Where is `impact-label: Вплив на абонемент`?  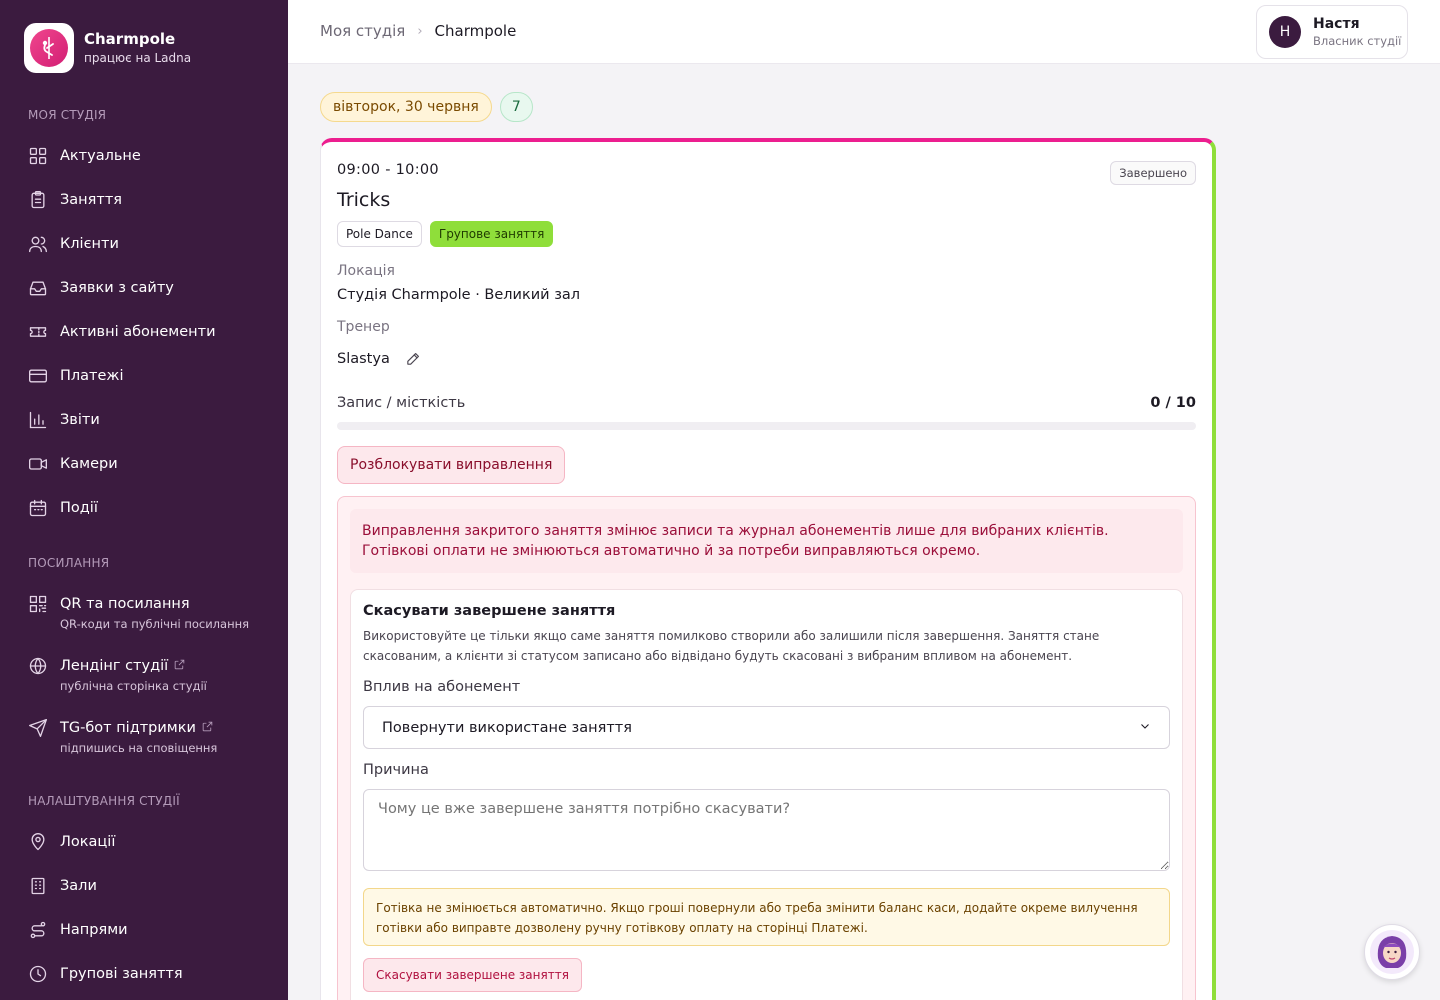
impact-label: Вплив на абонемент is located at coordinates (442, 687).